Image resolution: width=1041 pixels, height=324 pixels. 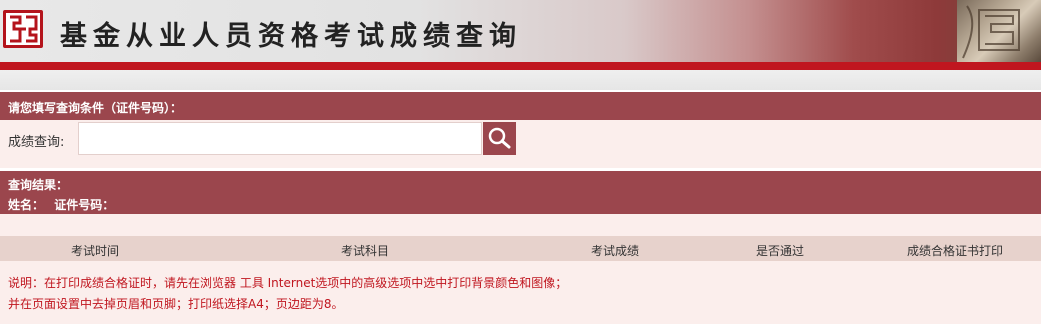 I want to click on result-identity-line: 姓名： 证件号码：, so click(x=64, y=204).